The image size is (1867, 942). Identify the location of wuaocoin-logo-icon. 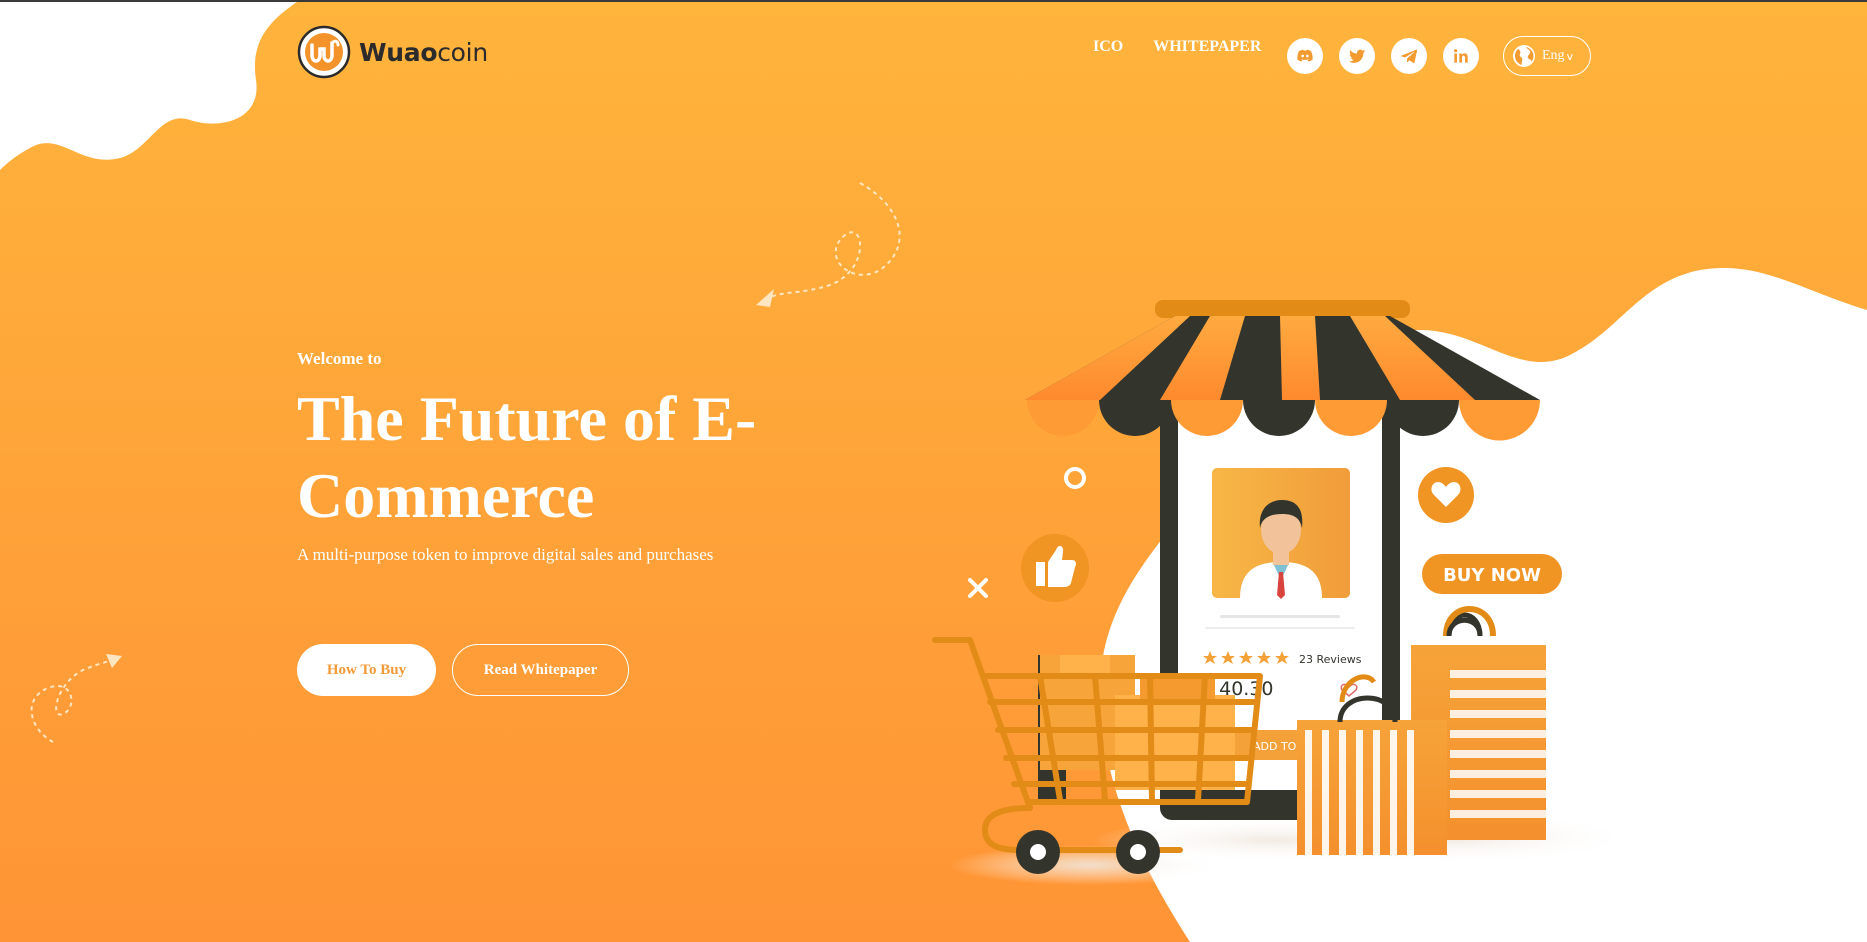
(324, 52).